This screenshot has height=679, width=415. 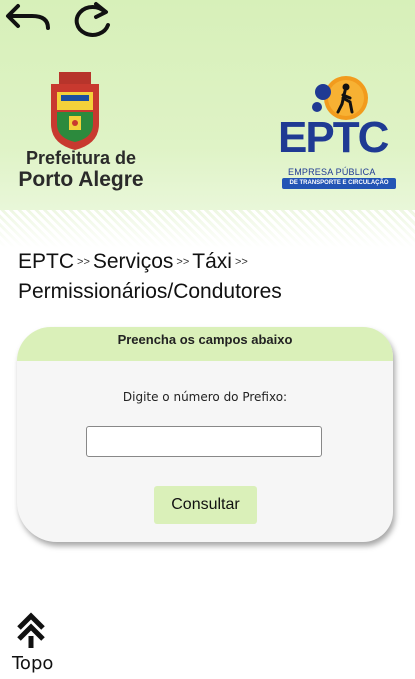 What do you see at coordinates (205, 397) in the screenshot?
I see `prefix-field-label: Digite o número do Prefixo:` at bounding box center [205, 397].